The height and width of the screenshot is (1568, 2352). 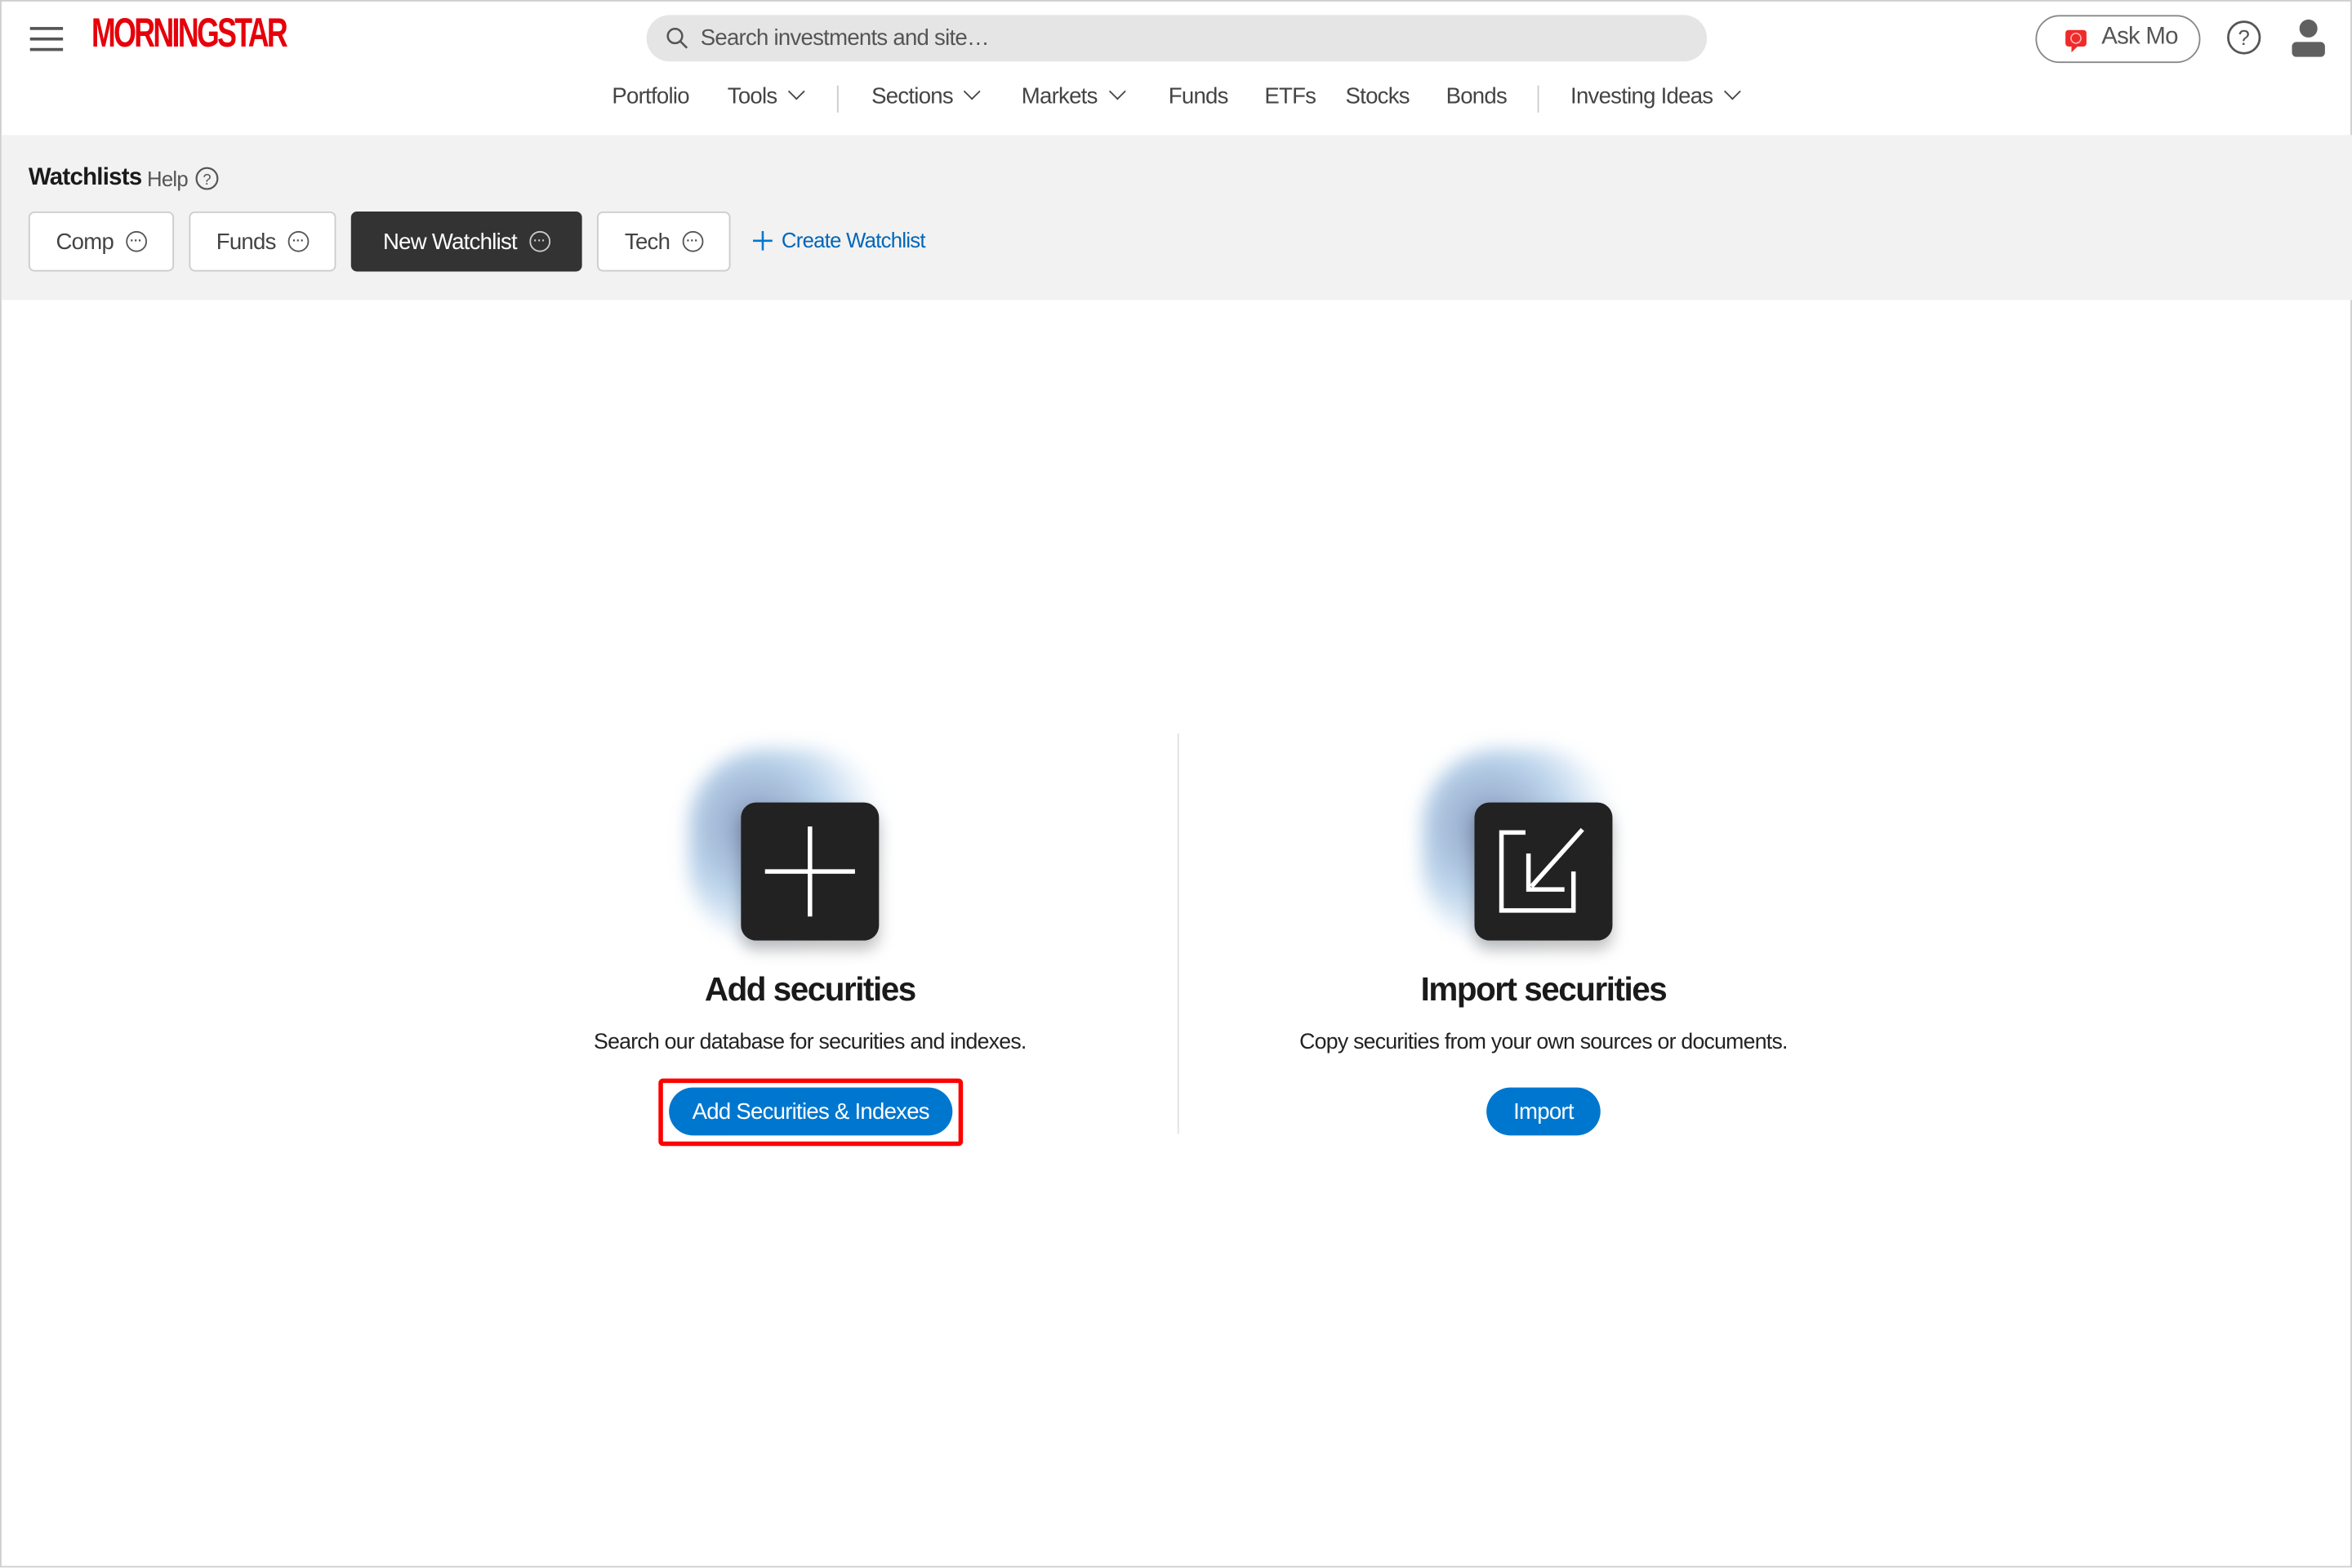 I want to click on nav-markets: Markets, so click(x=1073, y=96).